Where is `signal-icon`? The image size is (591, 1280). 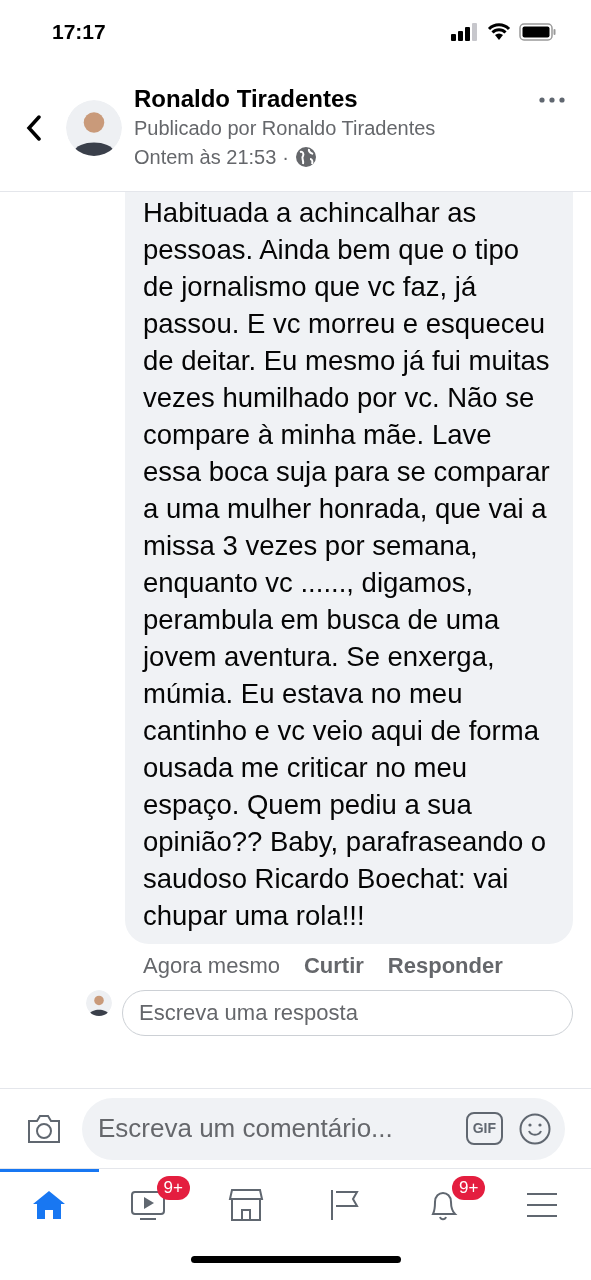 signal-icon is located at coordinates (465, 32).